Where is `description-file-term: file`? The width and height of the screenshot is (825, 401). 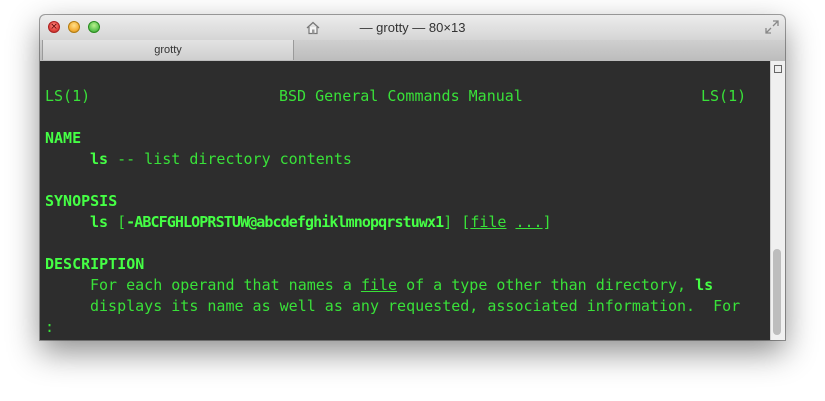
description-file-term: file is located at coordinates (379, 285).